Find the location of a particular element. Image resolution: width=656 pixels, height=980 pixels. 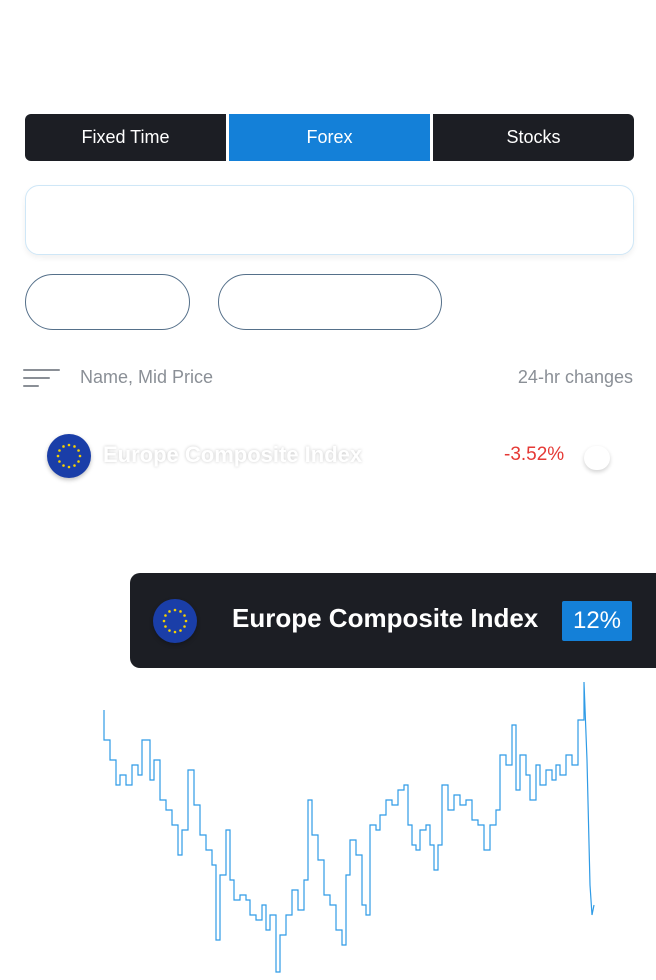

tab-stocks: Stocks is located at coordinates (533, 137).